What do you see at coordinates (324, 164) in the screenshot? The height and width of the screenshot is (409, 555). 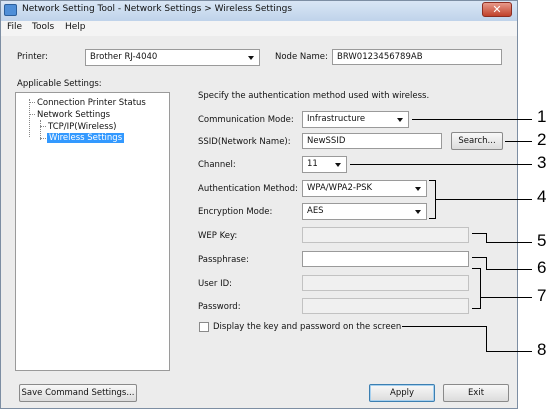 I see `channel-select: 11` at bounding box center [324, 164].